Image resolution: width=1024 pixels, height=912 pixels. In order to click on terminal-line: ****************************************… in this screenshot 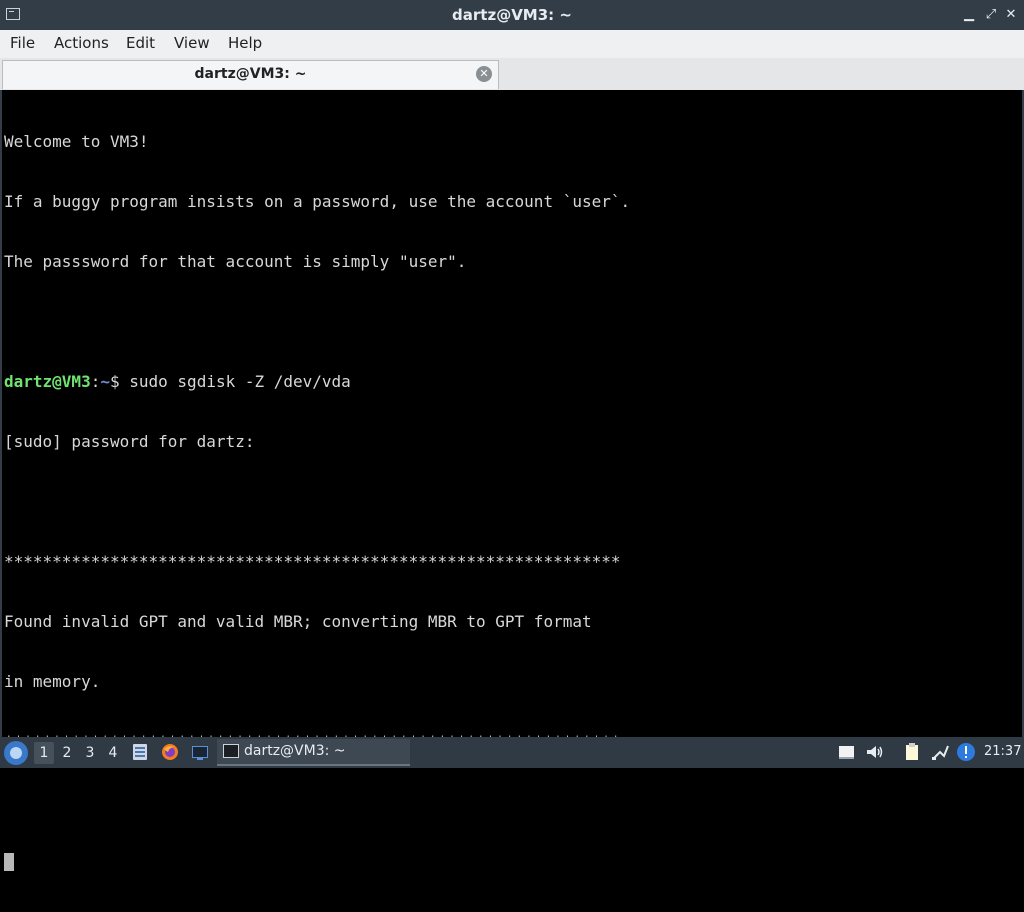, I will do `click(312, 561)`.